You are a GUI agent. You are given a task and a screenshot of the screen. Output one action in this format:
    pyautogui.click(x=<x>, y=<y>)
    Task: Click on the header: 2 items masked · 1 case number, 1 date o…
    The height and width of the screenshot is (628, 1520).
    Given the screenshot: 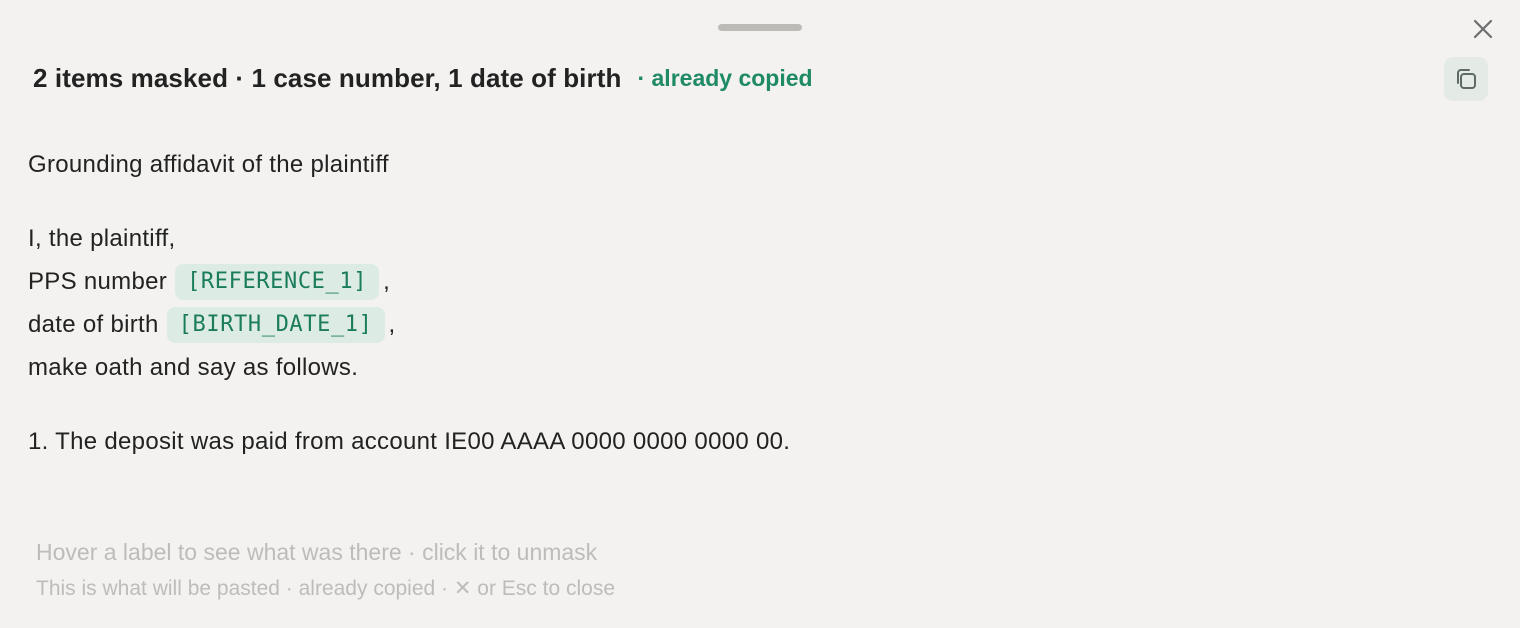 What is the action you would take?
    pyautogui.click(x=423, y=78)
    